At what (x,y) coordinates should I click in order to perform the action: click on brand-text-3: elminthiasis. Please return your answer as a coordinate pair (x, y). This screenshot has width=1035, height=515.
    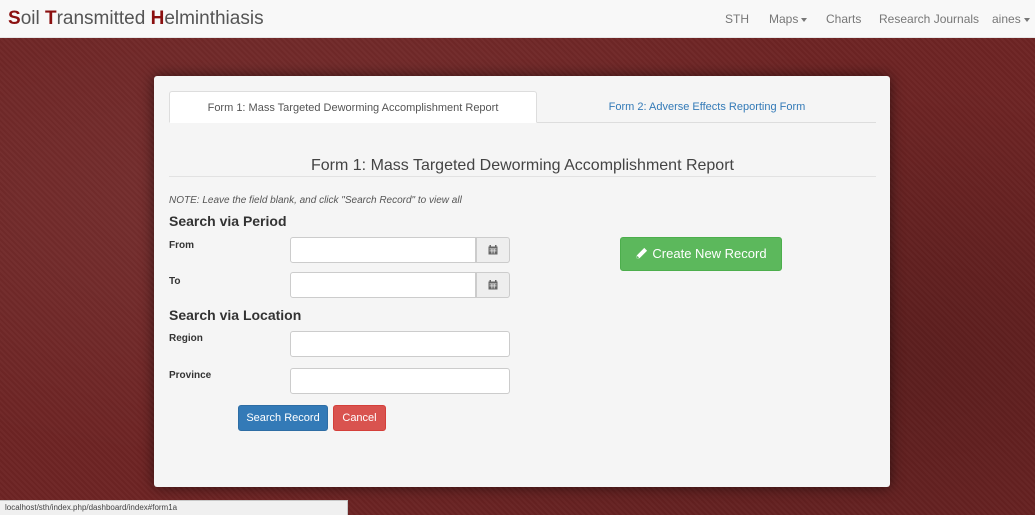
    Looking at the image, I should click on (214, 18).